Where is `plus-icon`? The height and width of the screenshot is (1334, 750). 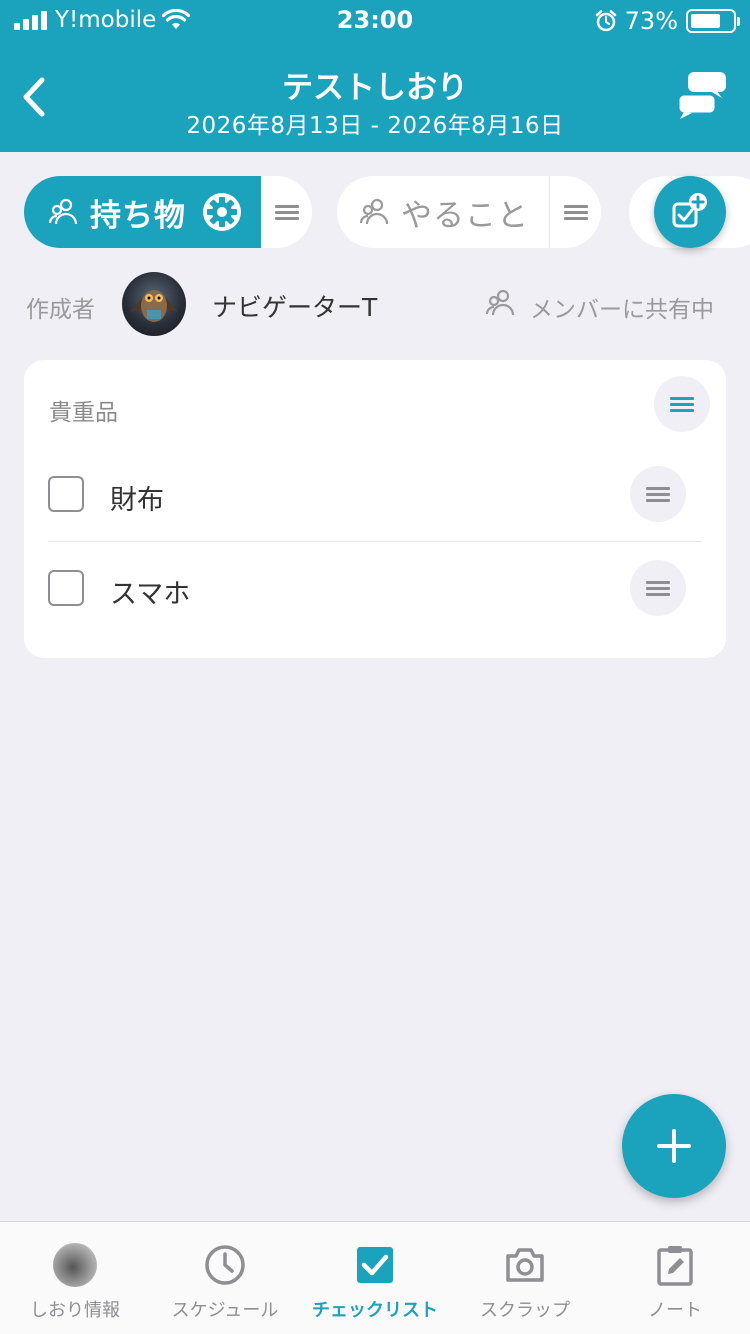 plus-icon is located at coordinates (674, 1146).